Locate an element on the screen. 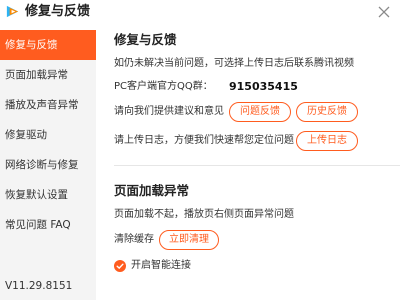 This screenshot has height=300, width=400. sidebar-item-page-load: 页面加载异常 is located at coordinates (48, 75).